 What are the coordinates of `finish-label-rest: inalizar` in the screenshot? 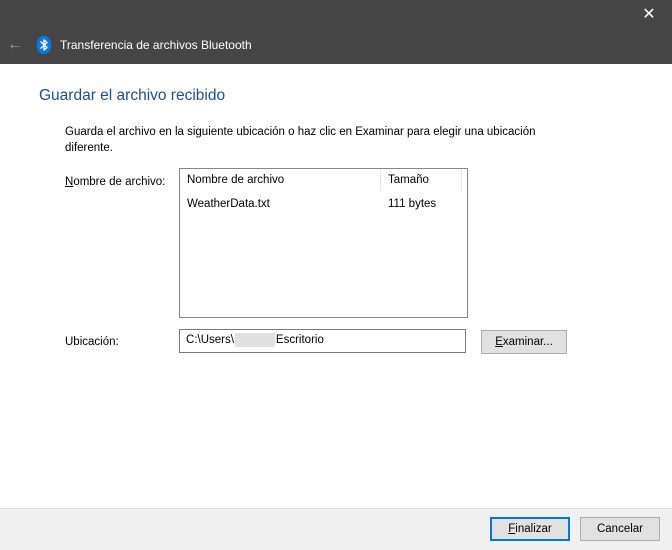 It's located at (533, 529).